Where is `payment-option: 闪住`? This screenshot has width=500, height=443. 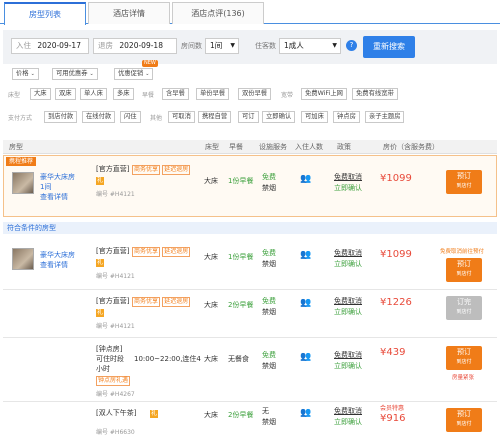
payment-option: 闪住 is located at coordinates (130, 117).